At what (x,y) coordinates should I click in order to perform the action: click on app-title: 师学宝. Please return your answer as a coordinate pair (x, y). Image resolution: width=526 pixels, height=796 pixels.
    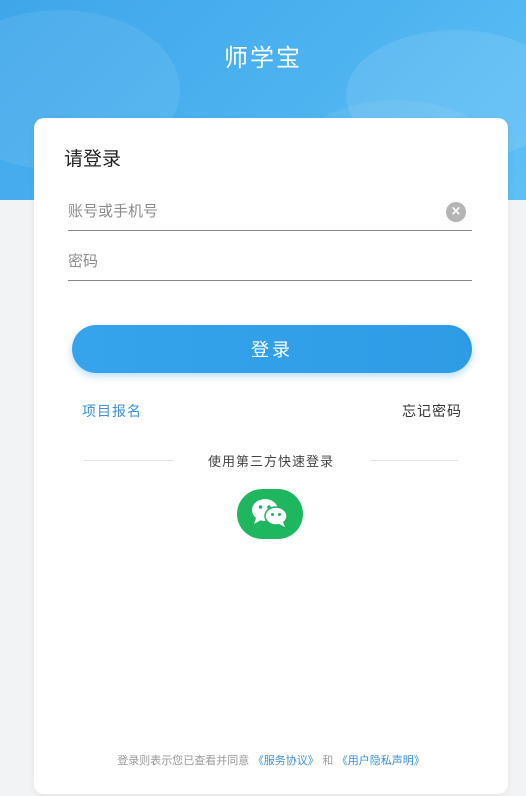
    Looking at the image, I should click on (263, 58).